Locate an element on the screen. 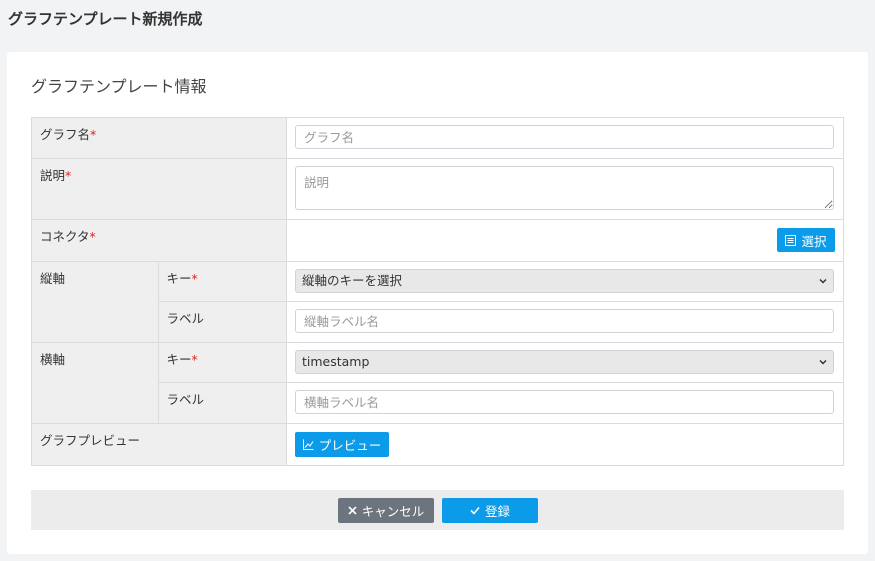 The image size is (875, 561). vertical-label-label: ラベル is located at coordinates (185, 318).